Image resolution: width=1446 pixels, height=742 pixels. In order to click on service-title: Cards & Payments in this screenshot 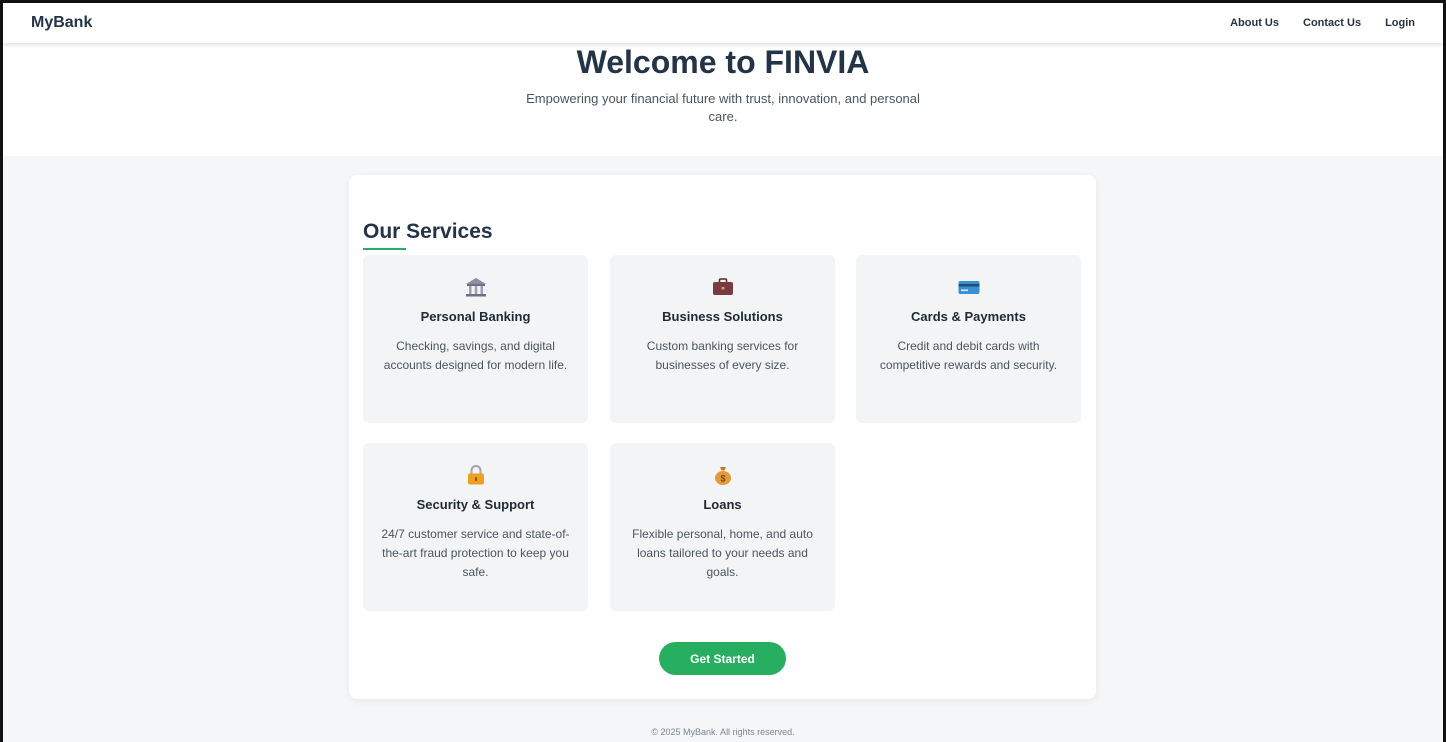, I will do `click(968, 316)`.